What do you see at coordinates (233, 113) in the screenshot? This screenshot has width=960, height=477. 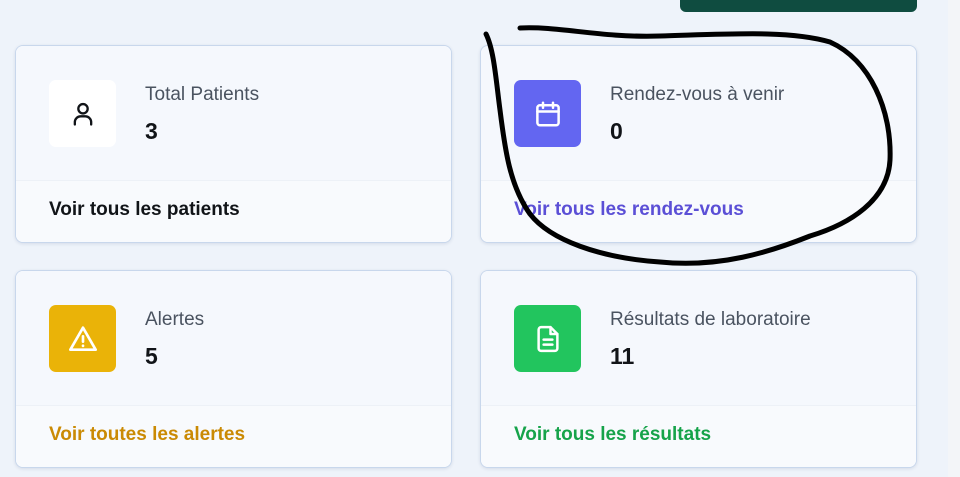 I see `card-body: Total Patients 3` at bounding box center [233, 113].